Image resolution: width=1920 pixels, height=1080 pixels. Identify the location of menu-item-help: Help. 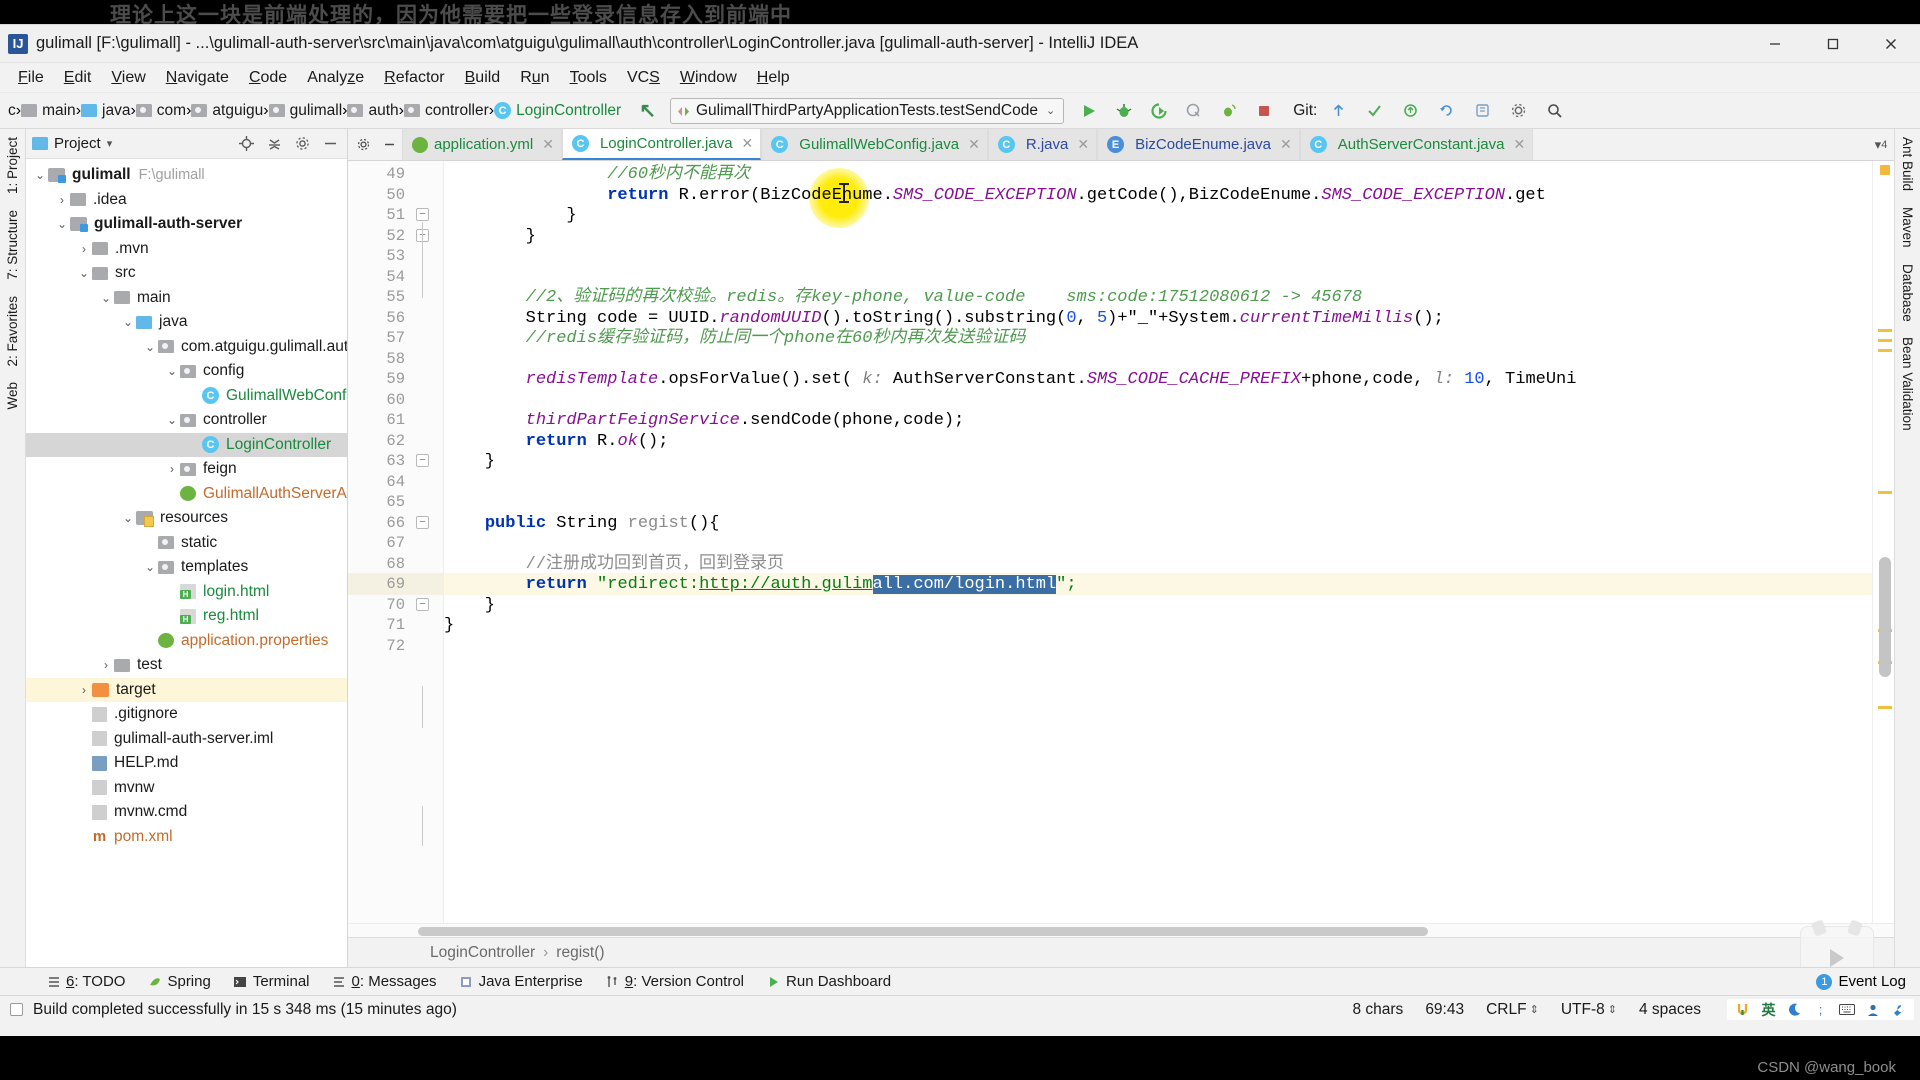
(773, 78).